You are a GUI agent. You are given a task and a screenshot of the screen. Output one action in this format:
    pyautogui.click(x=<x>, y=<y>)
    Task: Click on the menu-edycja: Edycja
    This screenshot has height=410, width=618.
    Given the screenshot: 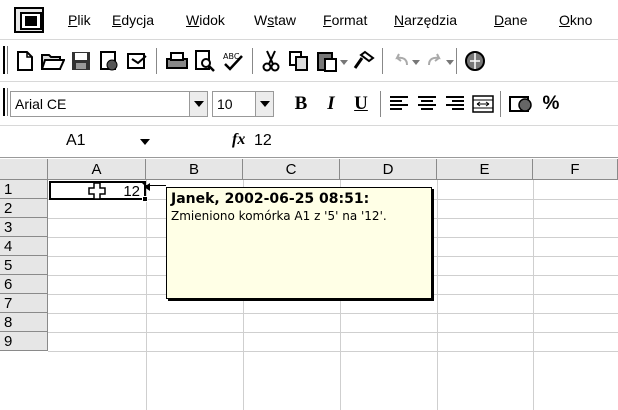 What is the action you would take?
    pyautogui.click(x=133, y=20)
    